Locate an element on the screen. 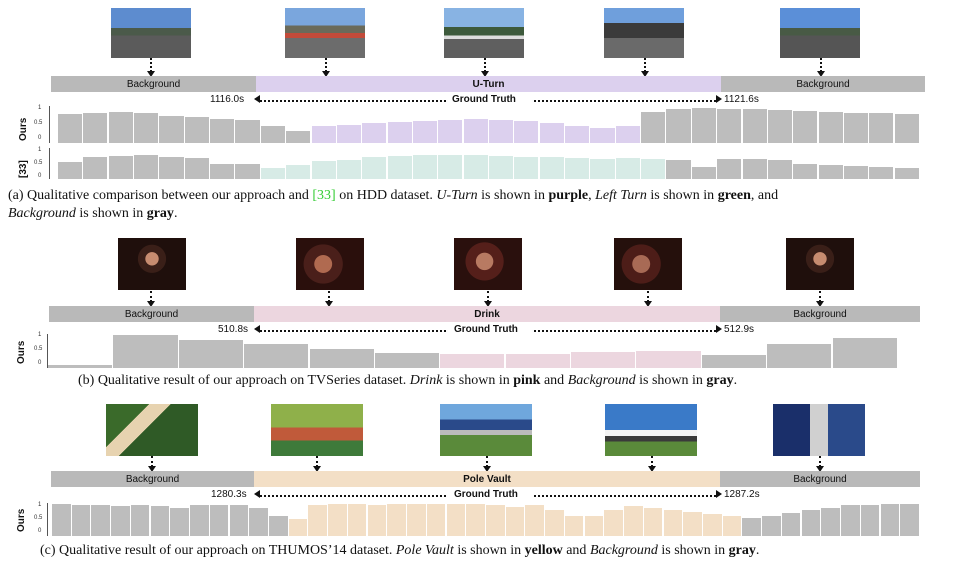 The height and width of the screenshot is (568, 956). caption-text: . is located at coordinates (175, 213).